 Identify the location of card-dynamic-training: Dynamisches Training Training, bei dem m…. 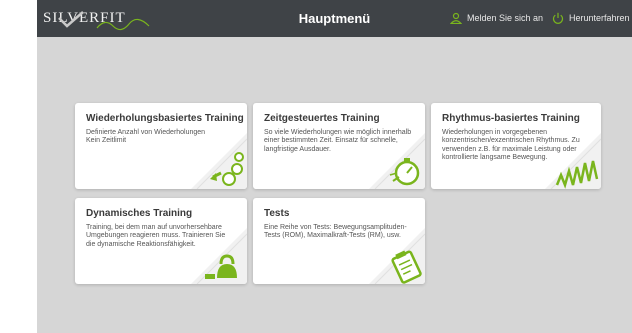
(161, 241).